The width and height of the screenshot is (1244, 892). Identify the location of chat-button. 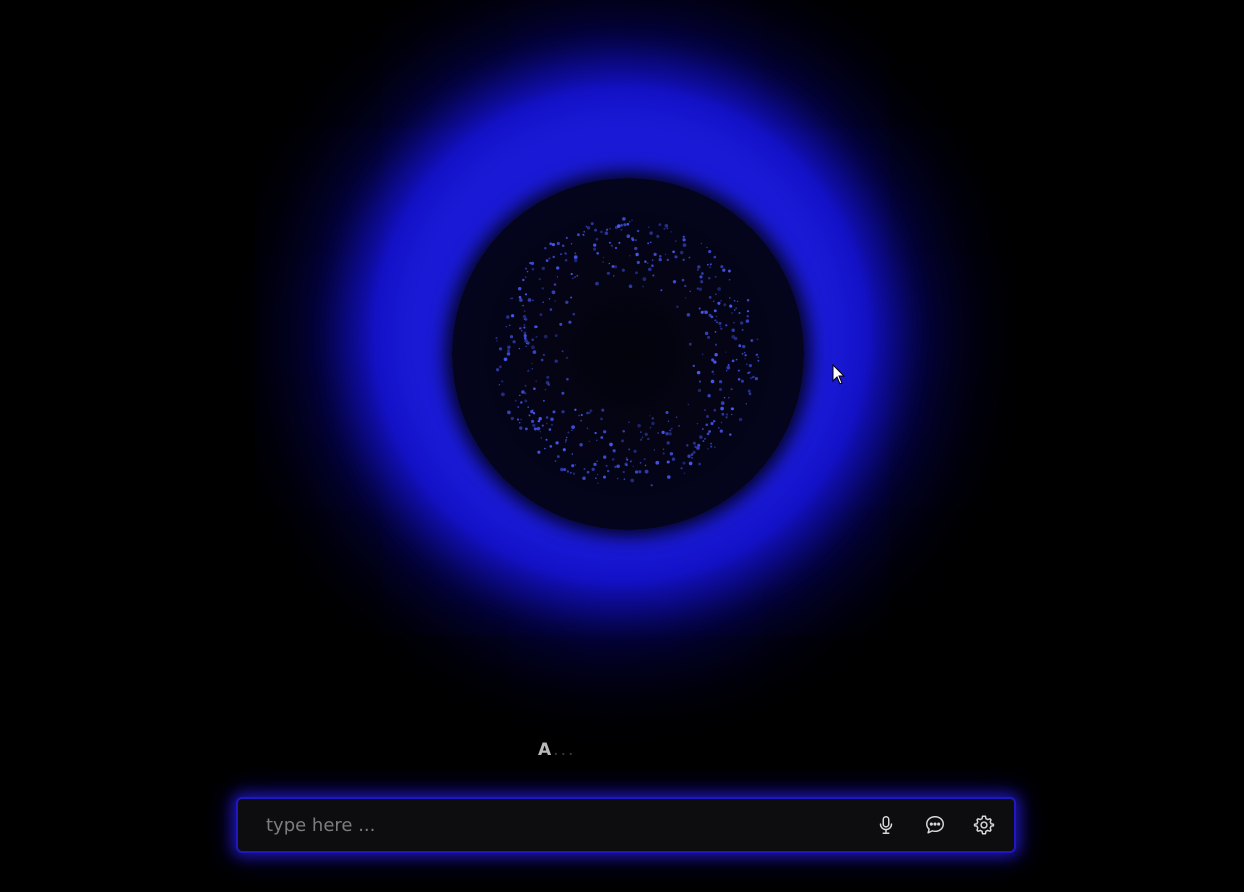
(935, 825).